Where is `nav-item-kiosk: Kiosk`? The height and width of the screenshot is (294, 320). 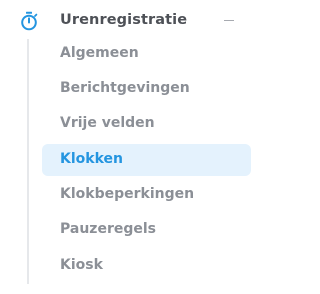 nav-item-kiosk: Kiosk is located at coordinates (146, 266).